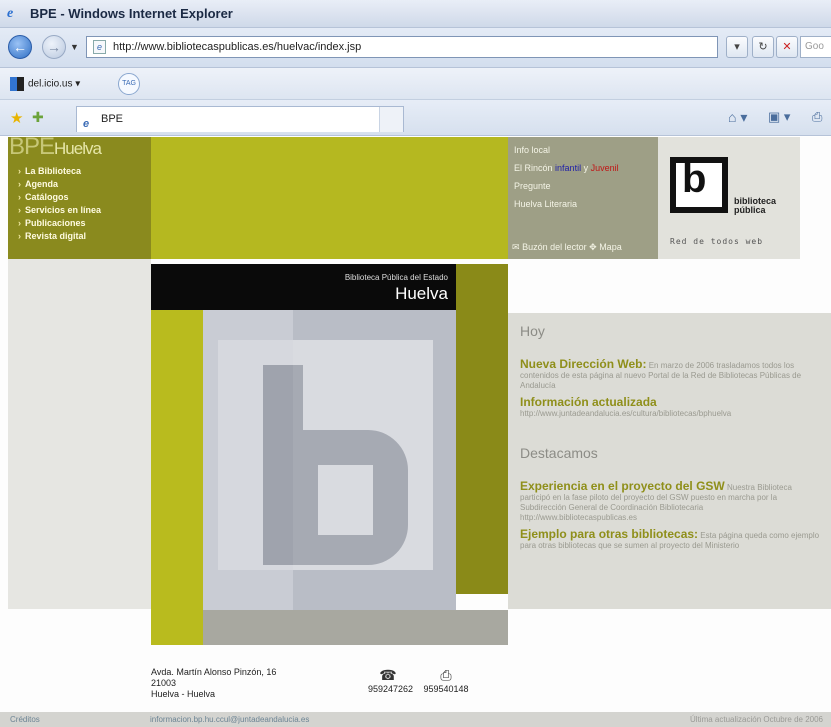 Image resolution: width=831 pixels, height=727 pixels. I want to click on left-spacer, so click(79, 434).